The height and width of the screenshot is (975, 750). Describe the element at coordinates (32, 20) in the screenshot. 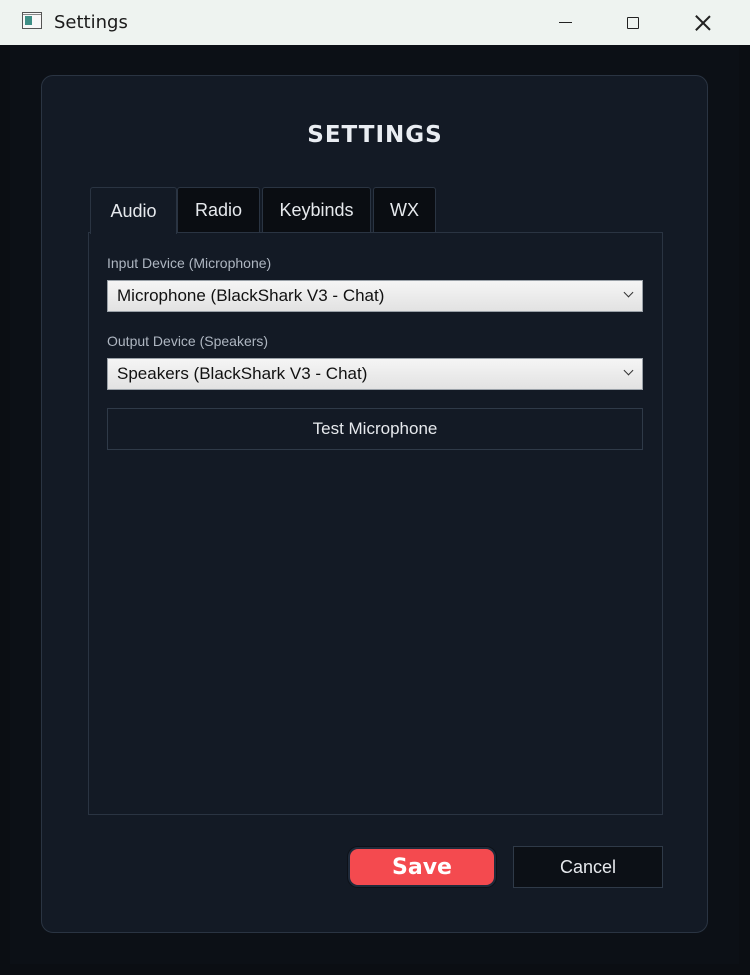

I see `app-window-icon` at that location.